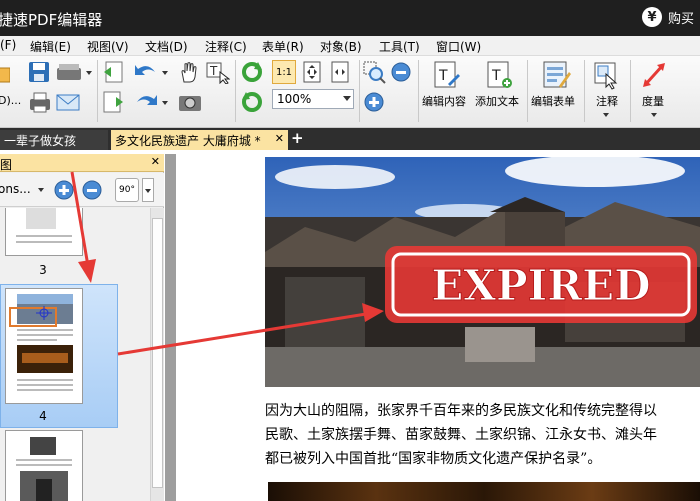 The width and height of the screenshot is (700, 501). I want to click on panel-title: 图, so click(6, 165).